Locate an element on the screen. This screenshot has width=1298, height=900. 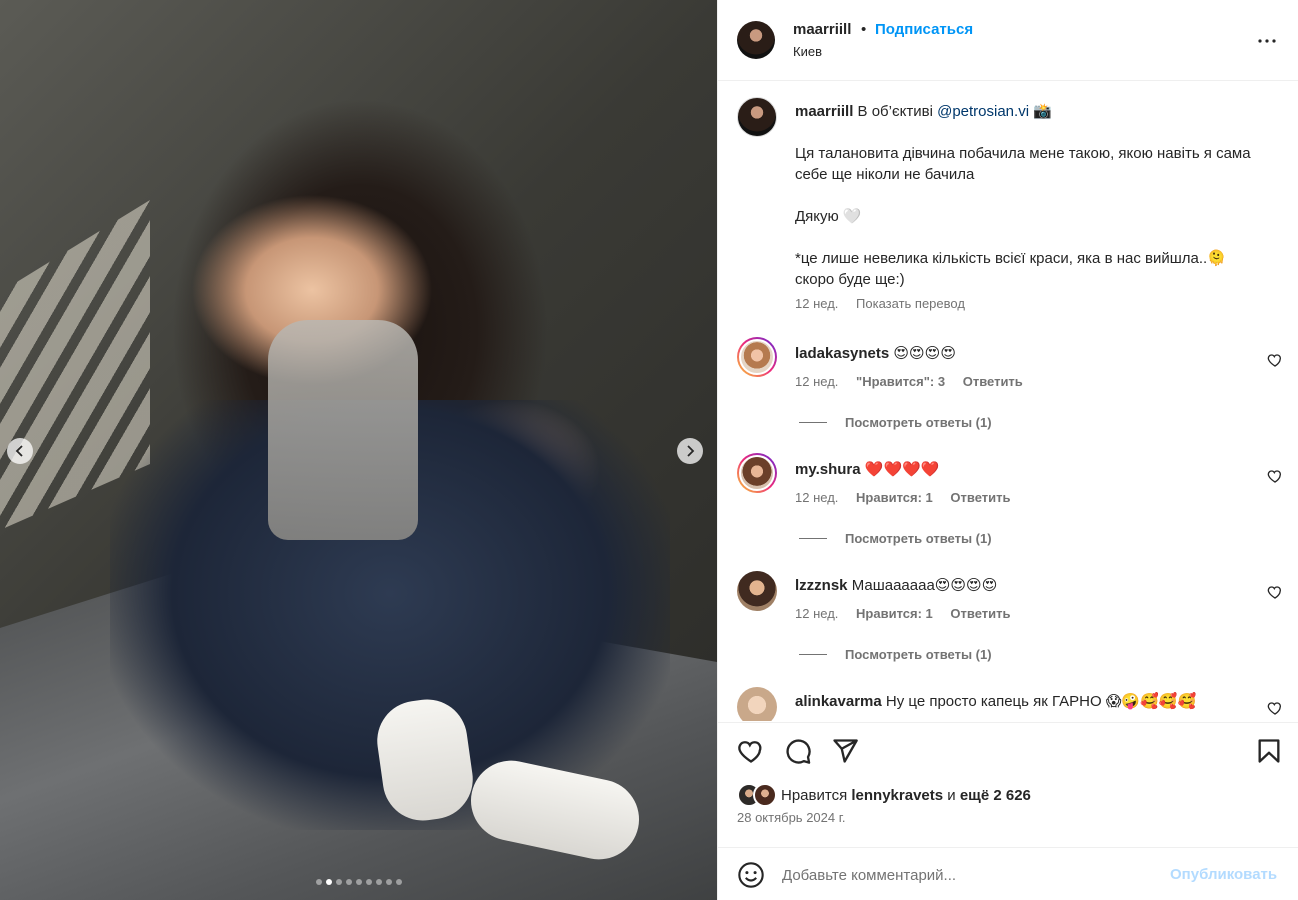
author-username: maarriill is located at coordinates (822, 29).